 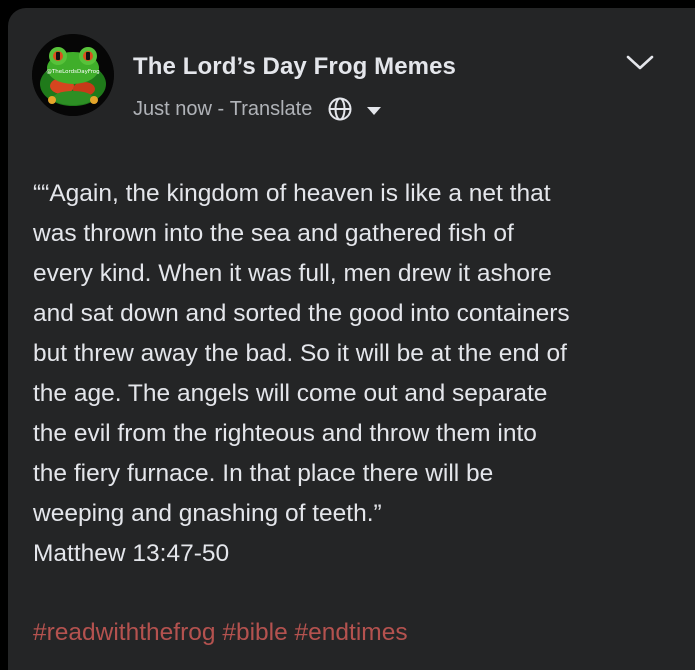 I want to click on page-avatar: @TheLordsDayFrog, so click(x=73, y=75).